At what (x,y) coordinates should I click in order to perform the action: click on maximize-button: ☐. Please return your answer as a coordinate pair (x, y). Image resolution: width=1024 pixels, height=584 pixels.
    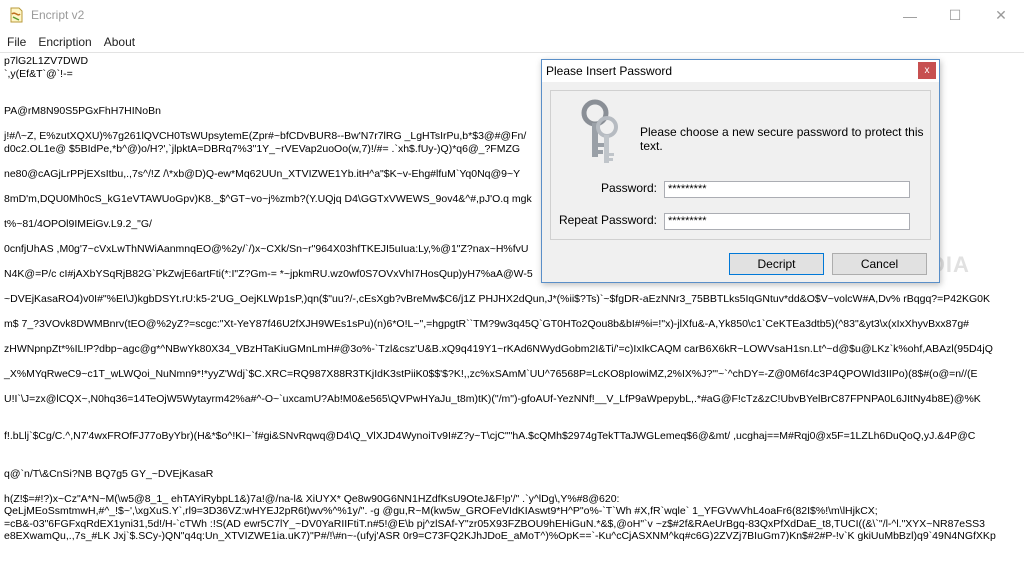
    Looking at the image, I should click on (955, 15).